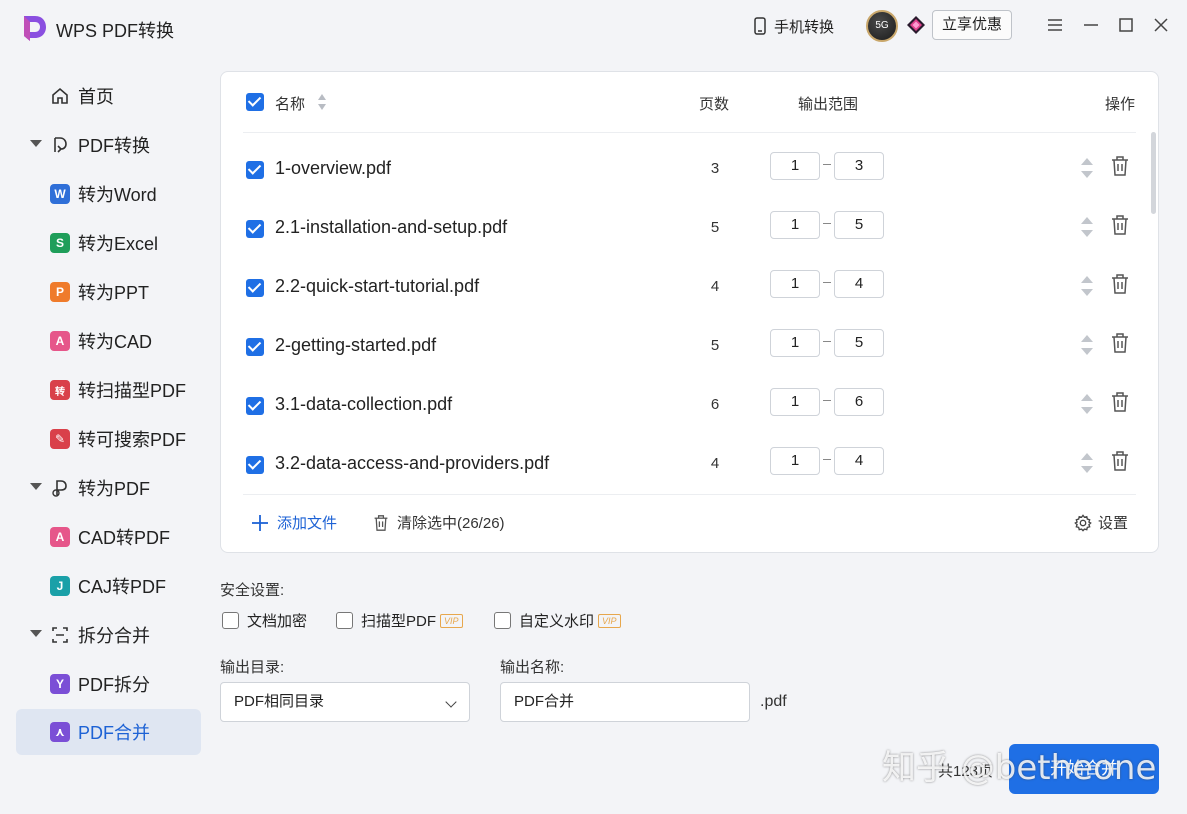  I want to click on sidebar-item-caj-to-pdf: J CAJ转PDF, so click(108, 586).